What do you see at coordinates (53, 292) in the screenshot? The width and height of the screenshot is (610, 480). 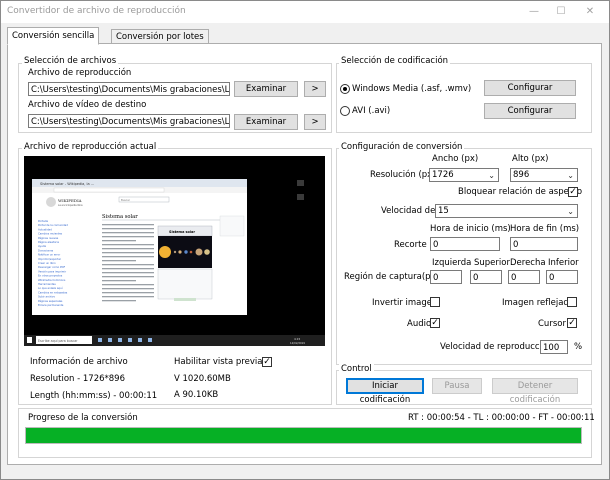 I see `preview-nav-item: Cambios en enlazadas` at bounding box center [53, 292].